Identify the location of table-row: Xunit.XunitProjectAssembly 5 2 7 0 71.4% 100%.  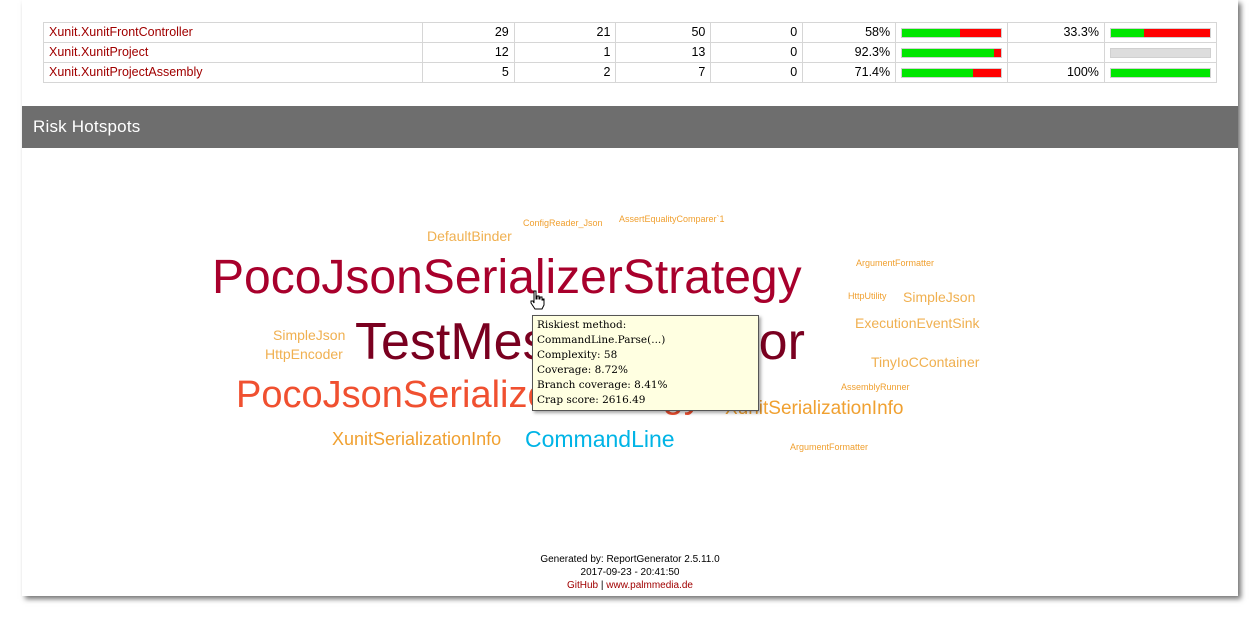
(630, 72).